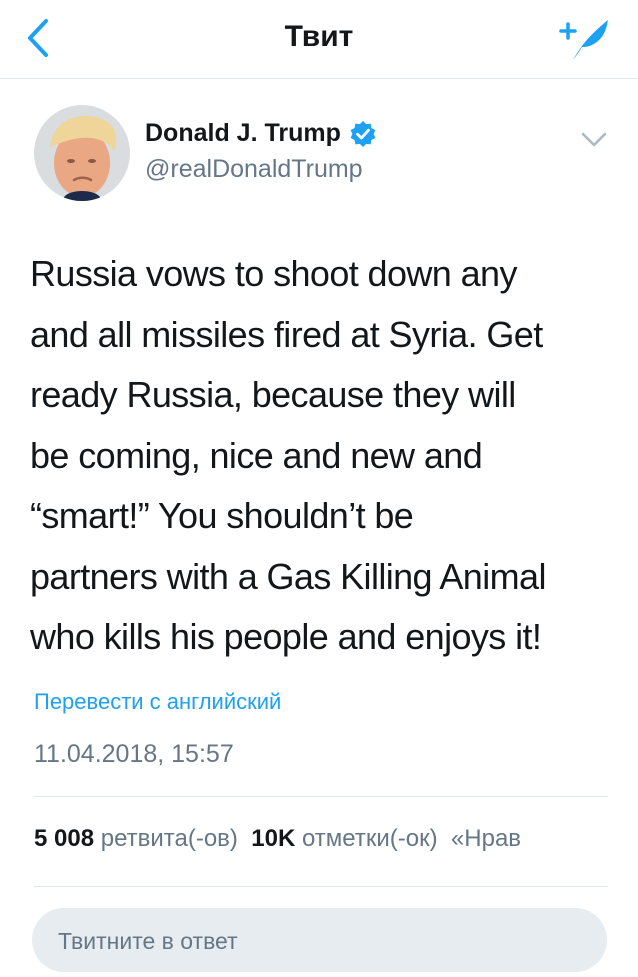 This screenshot has width=638, height=977. What do you see at coordinates (169, 838) in the screenshot?
I see `retweets-label: ретвита(-ов)` at bounding box center [169, 838].